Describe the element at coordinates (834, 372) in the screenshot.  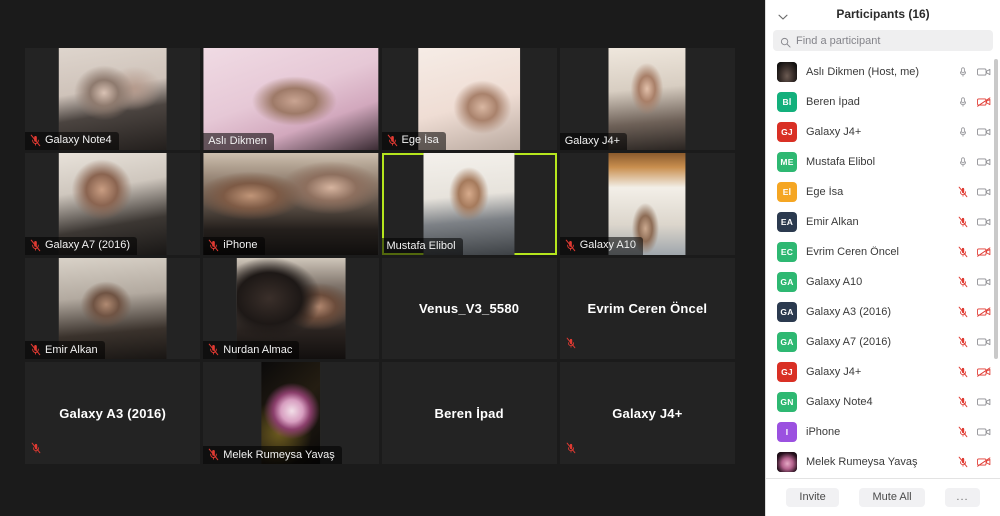
I see `participant-name: Galaxy J4+` at that location.